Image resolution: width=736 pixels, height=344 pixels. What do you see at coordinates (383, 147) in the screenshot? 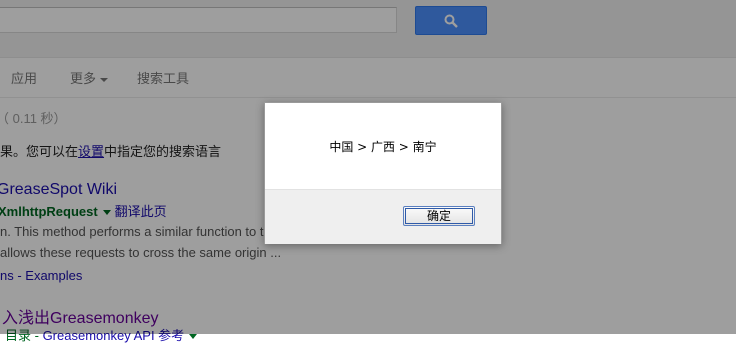
I see `dialog-message: 中国 > 广西 > 南宁` at bounding box center [383, 147].